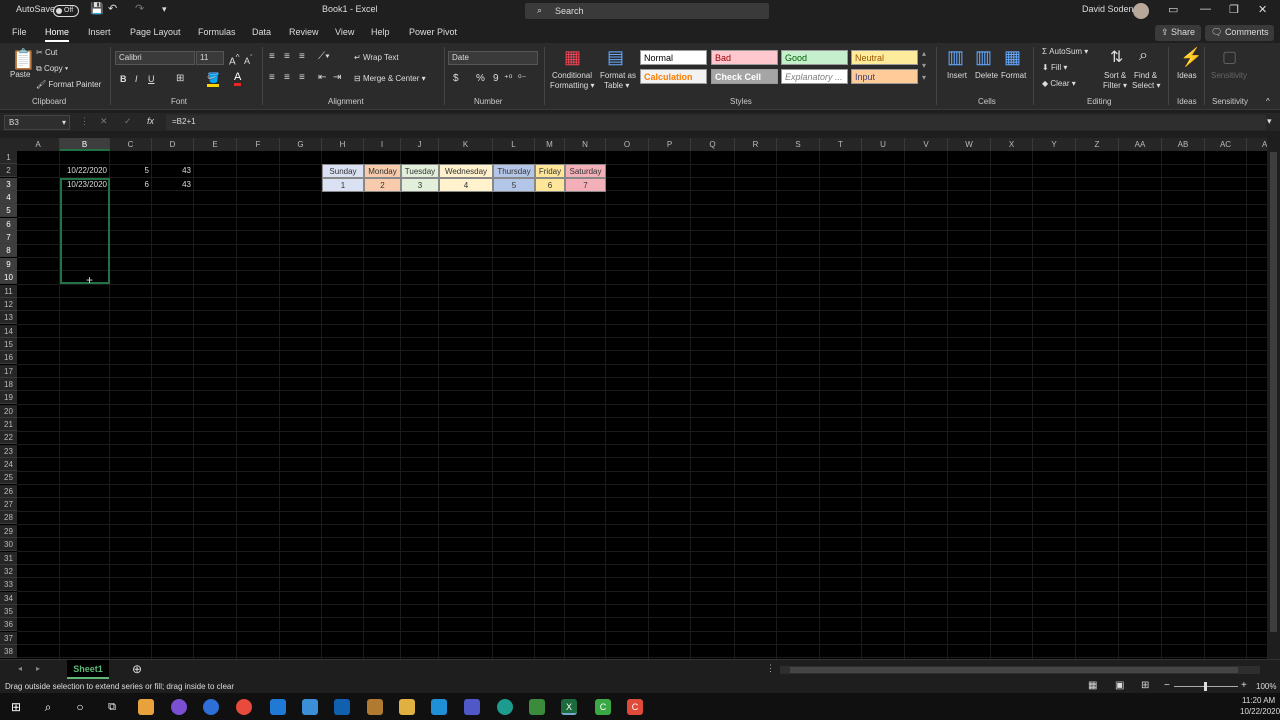 Image resolution: width=1280 pixels, height=720 pixels. What do you see at coordinates (287, 56) in the screenshot?
I see `align-middle-icon: ≡` at bounding box center [287, 56].